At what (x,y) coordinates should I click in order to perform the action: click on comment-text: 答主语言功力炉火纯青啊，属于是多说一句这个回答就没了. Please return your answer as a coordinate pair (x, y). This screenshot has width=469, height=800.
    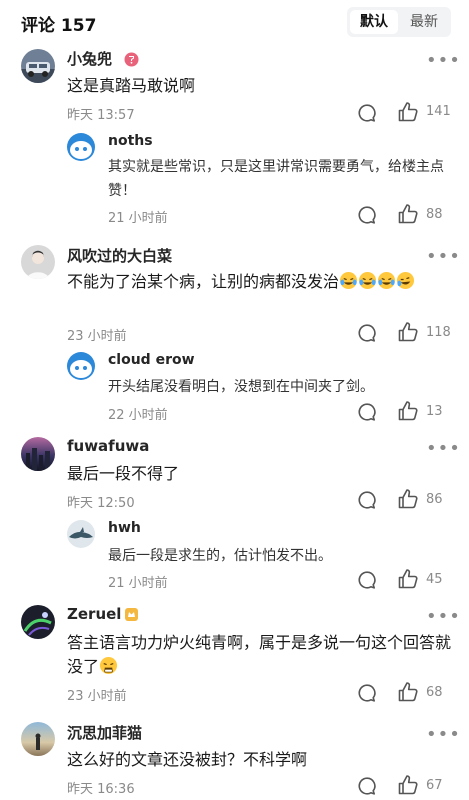
    Looking at the image, I should click on (259, 655).